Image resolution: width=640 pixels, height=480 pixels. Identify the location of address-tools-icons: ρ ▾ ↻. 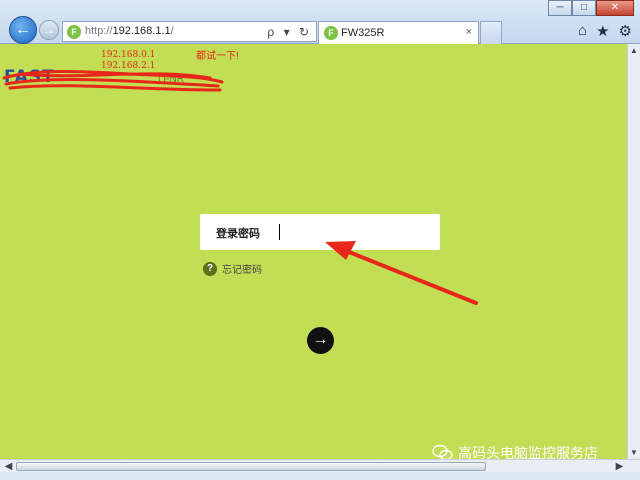
(289, 32).